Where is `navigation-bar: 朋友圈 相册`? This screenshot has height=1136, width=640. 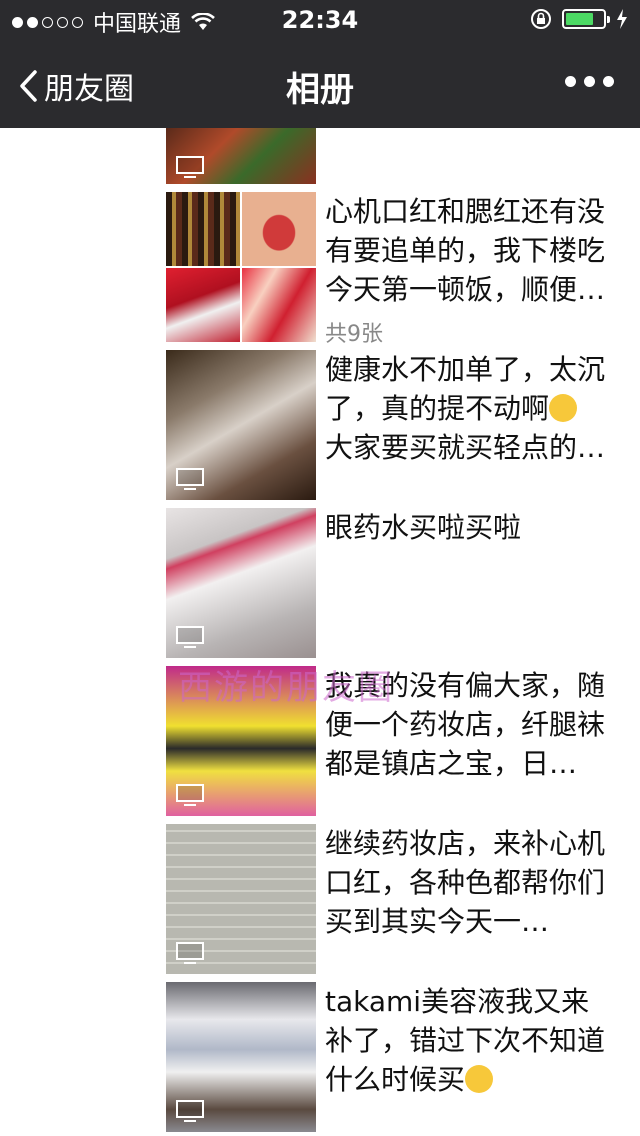 navigation-bar: 朋友圈 相册 is located at coordinates (320, 84).